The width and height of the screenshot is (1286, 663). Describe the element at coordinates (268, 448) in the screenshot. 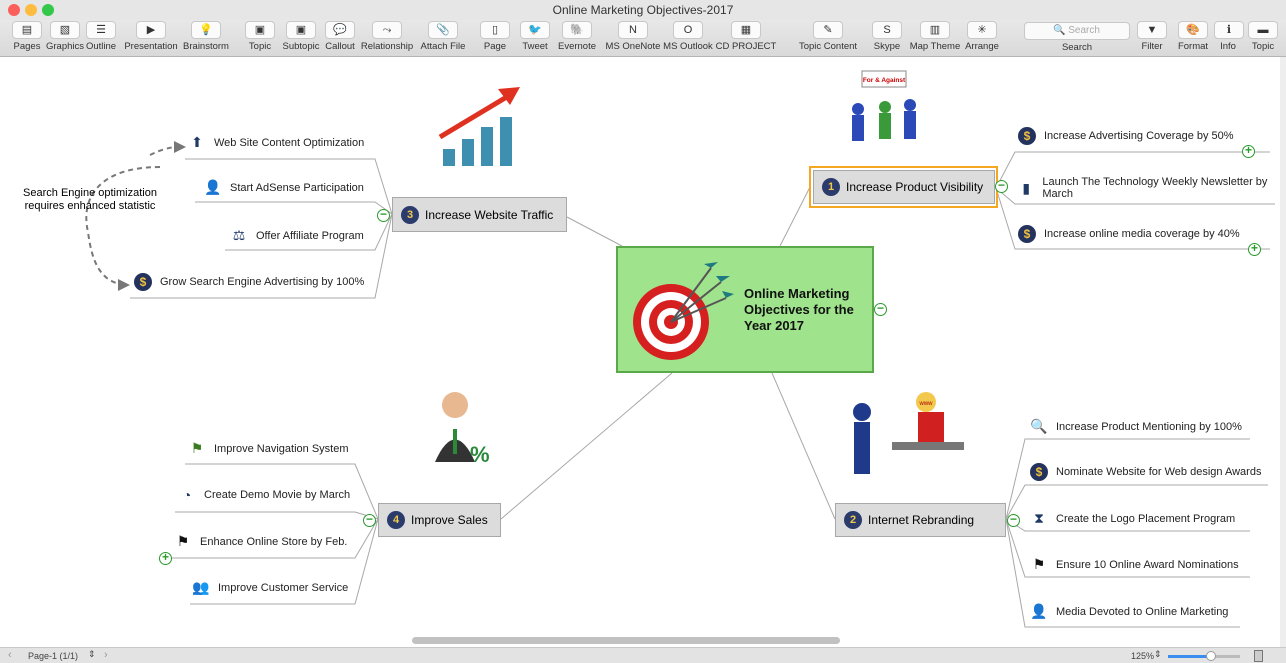

I see `subtopic: ⚑ Improve Navigation System` at that location.